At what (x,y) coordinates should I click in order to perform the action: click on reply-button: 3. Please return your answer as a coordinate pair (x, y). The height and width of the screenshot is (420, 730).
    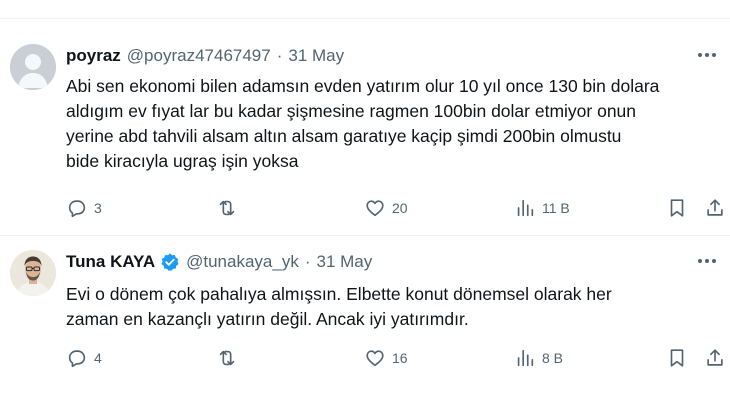
    Looking at the image, I should click on (84, 208).